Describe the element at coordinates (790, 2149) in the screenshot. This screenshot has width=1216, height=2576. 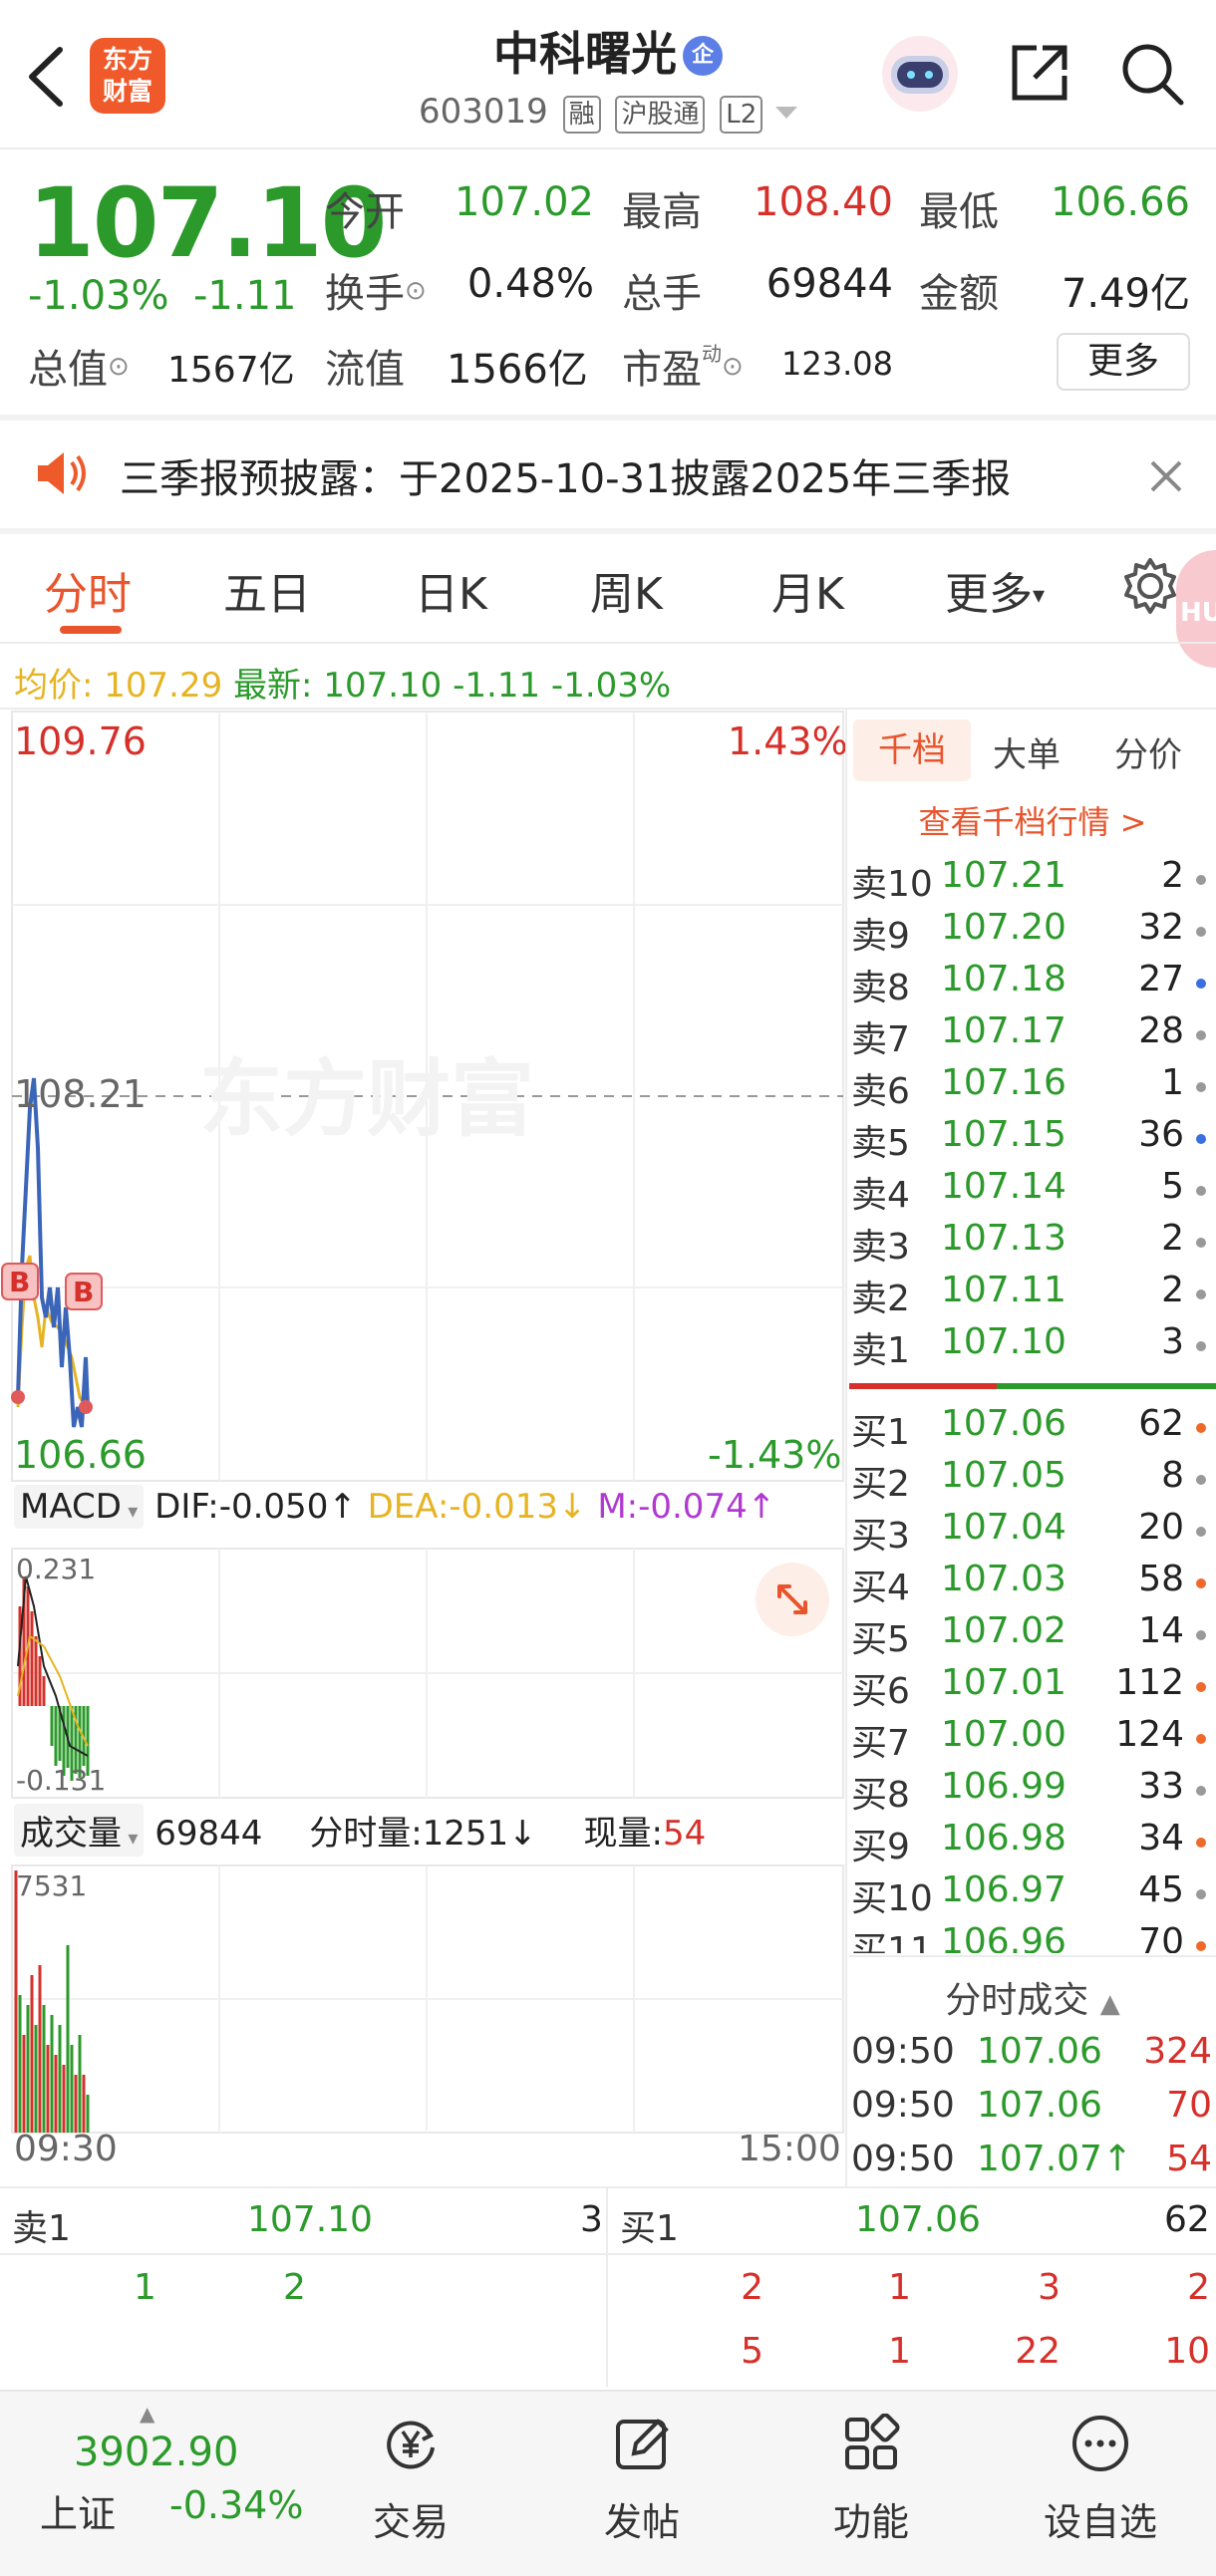
I see `time-end: 15:00` at that location.